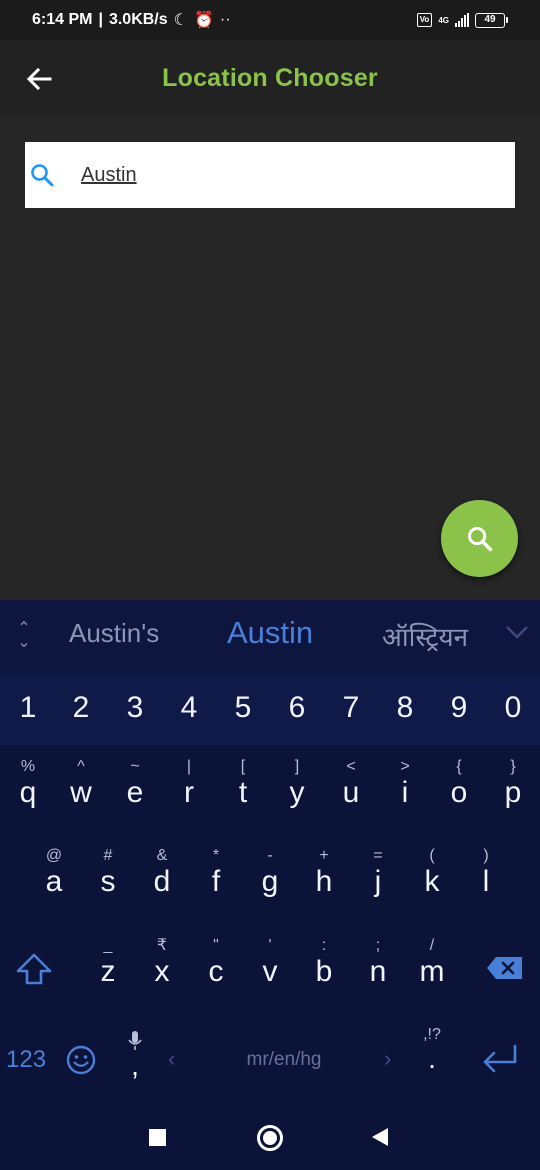 This screenshot has height=1170, width=540. I want to click on key-i: > i, so click(405, 784).